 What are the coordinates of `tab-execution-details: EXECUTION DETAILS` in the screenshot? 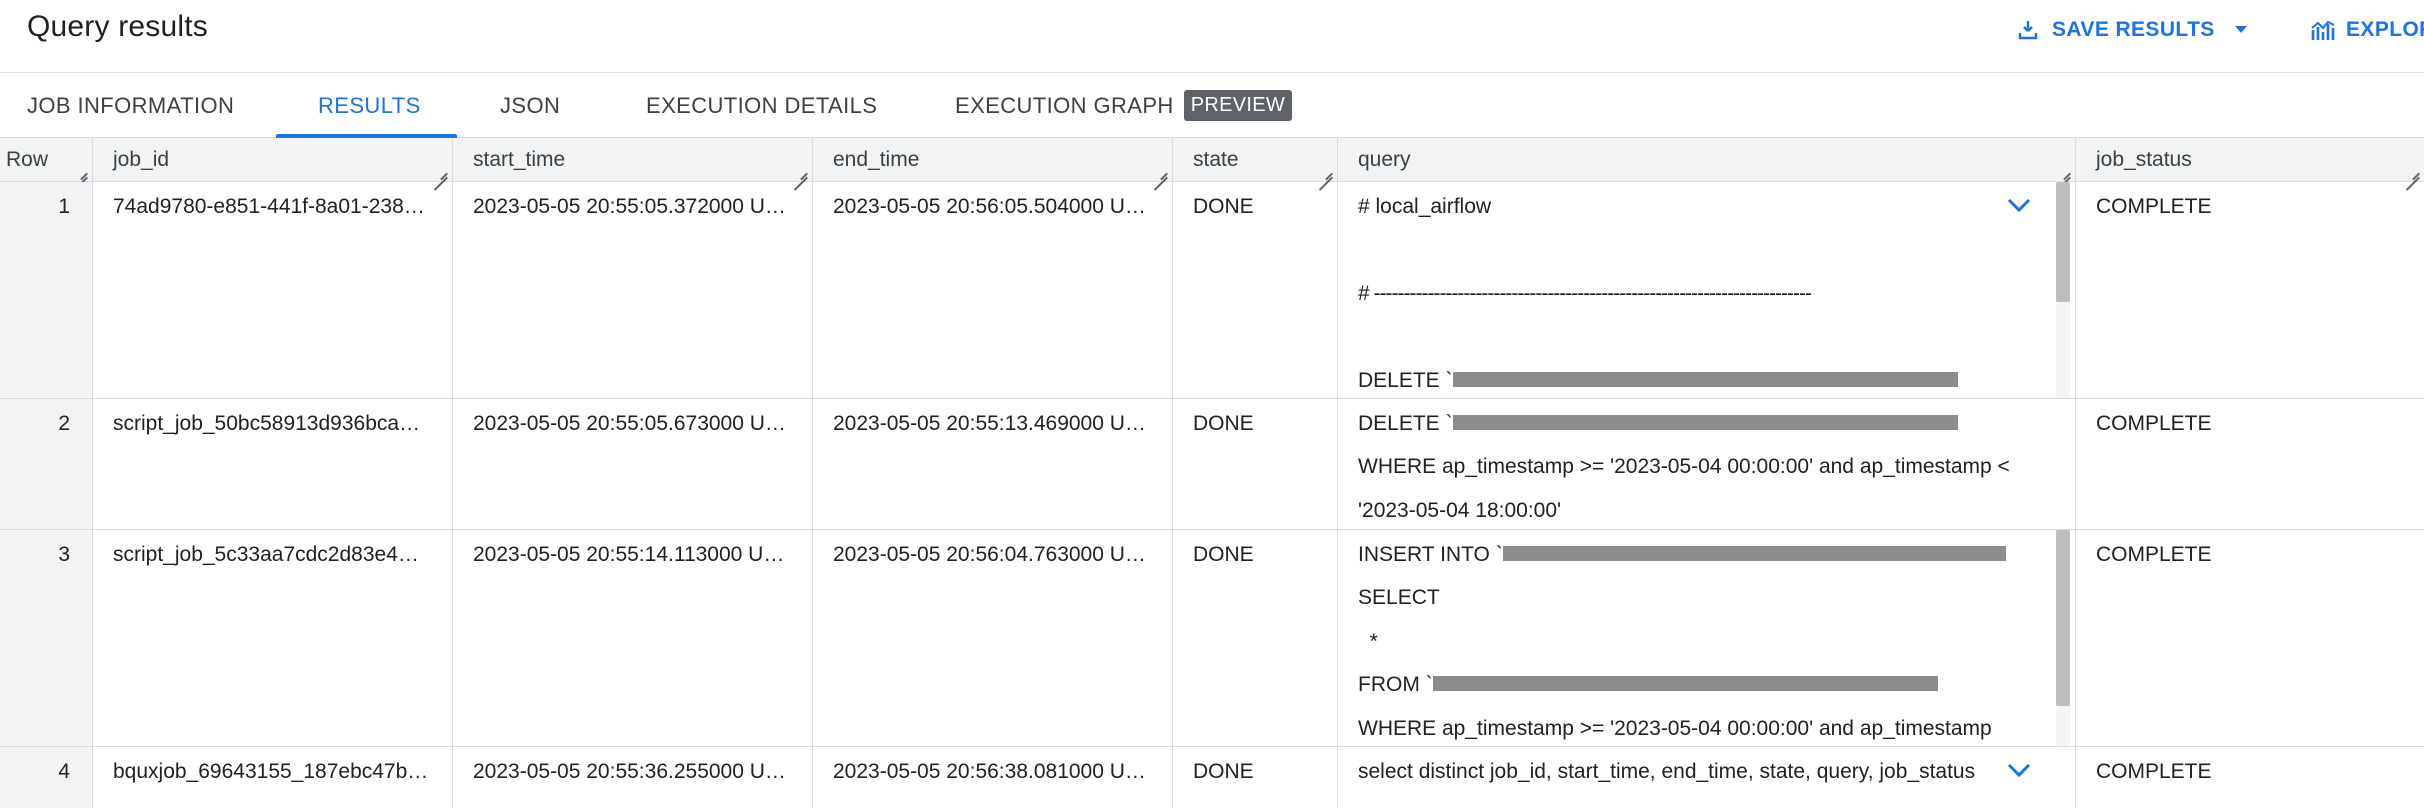 It's located at (761, 105).